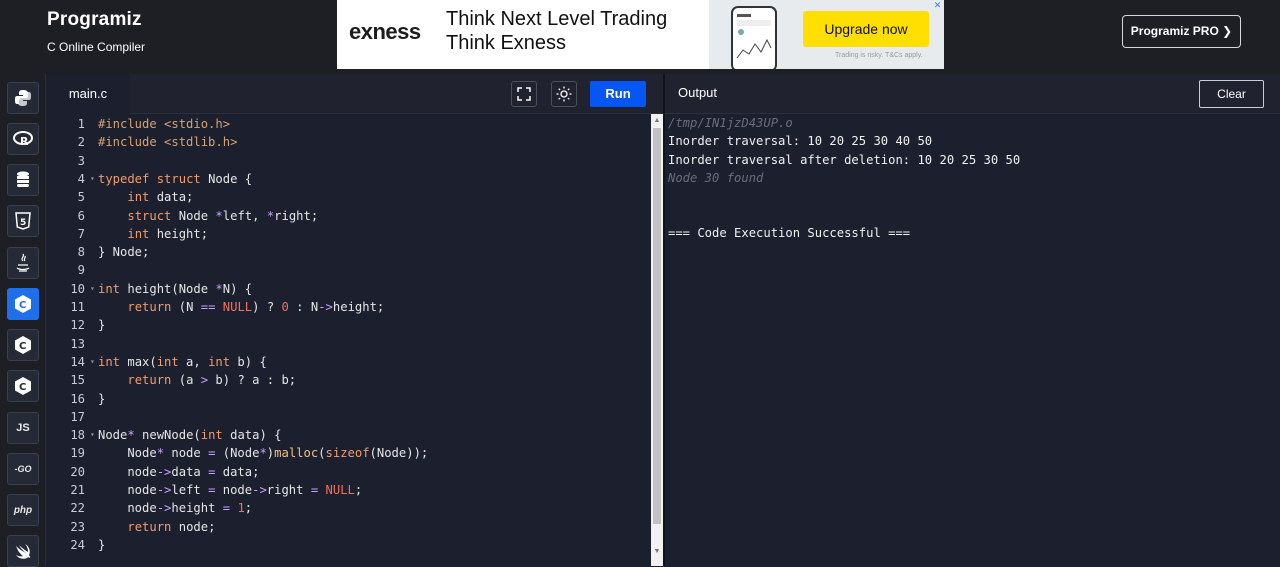  What do you see at coordinates (506, 43) in the screenshot?
I see `ad-headline-2: Think Exness` at bounding box center [506, 43].